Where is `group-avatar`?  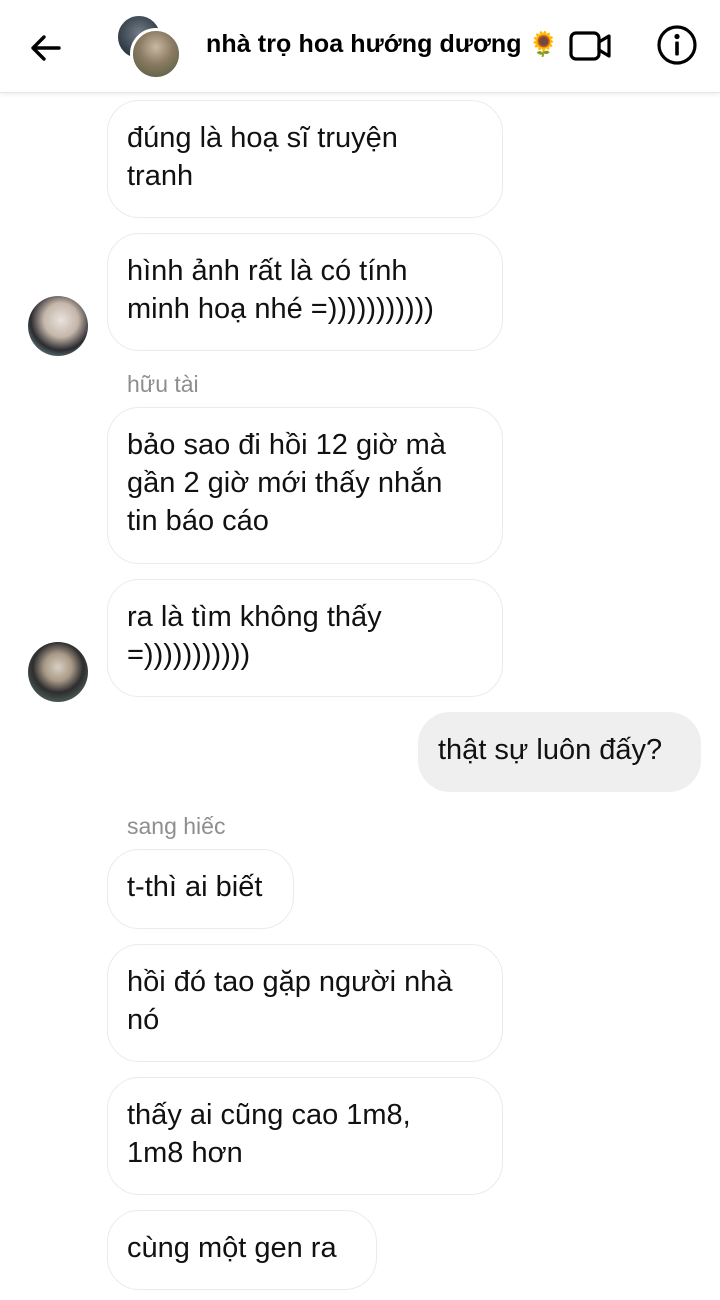
group-avatar is located at coordinates (149, 47).